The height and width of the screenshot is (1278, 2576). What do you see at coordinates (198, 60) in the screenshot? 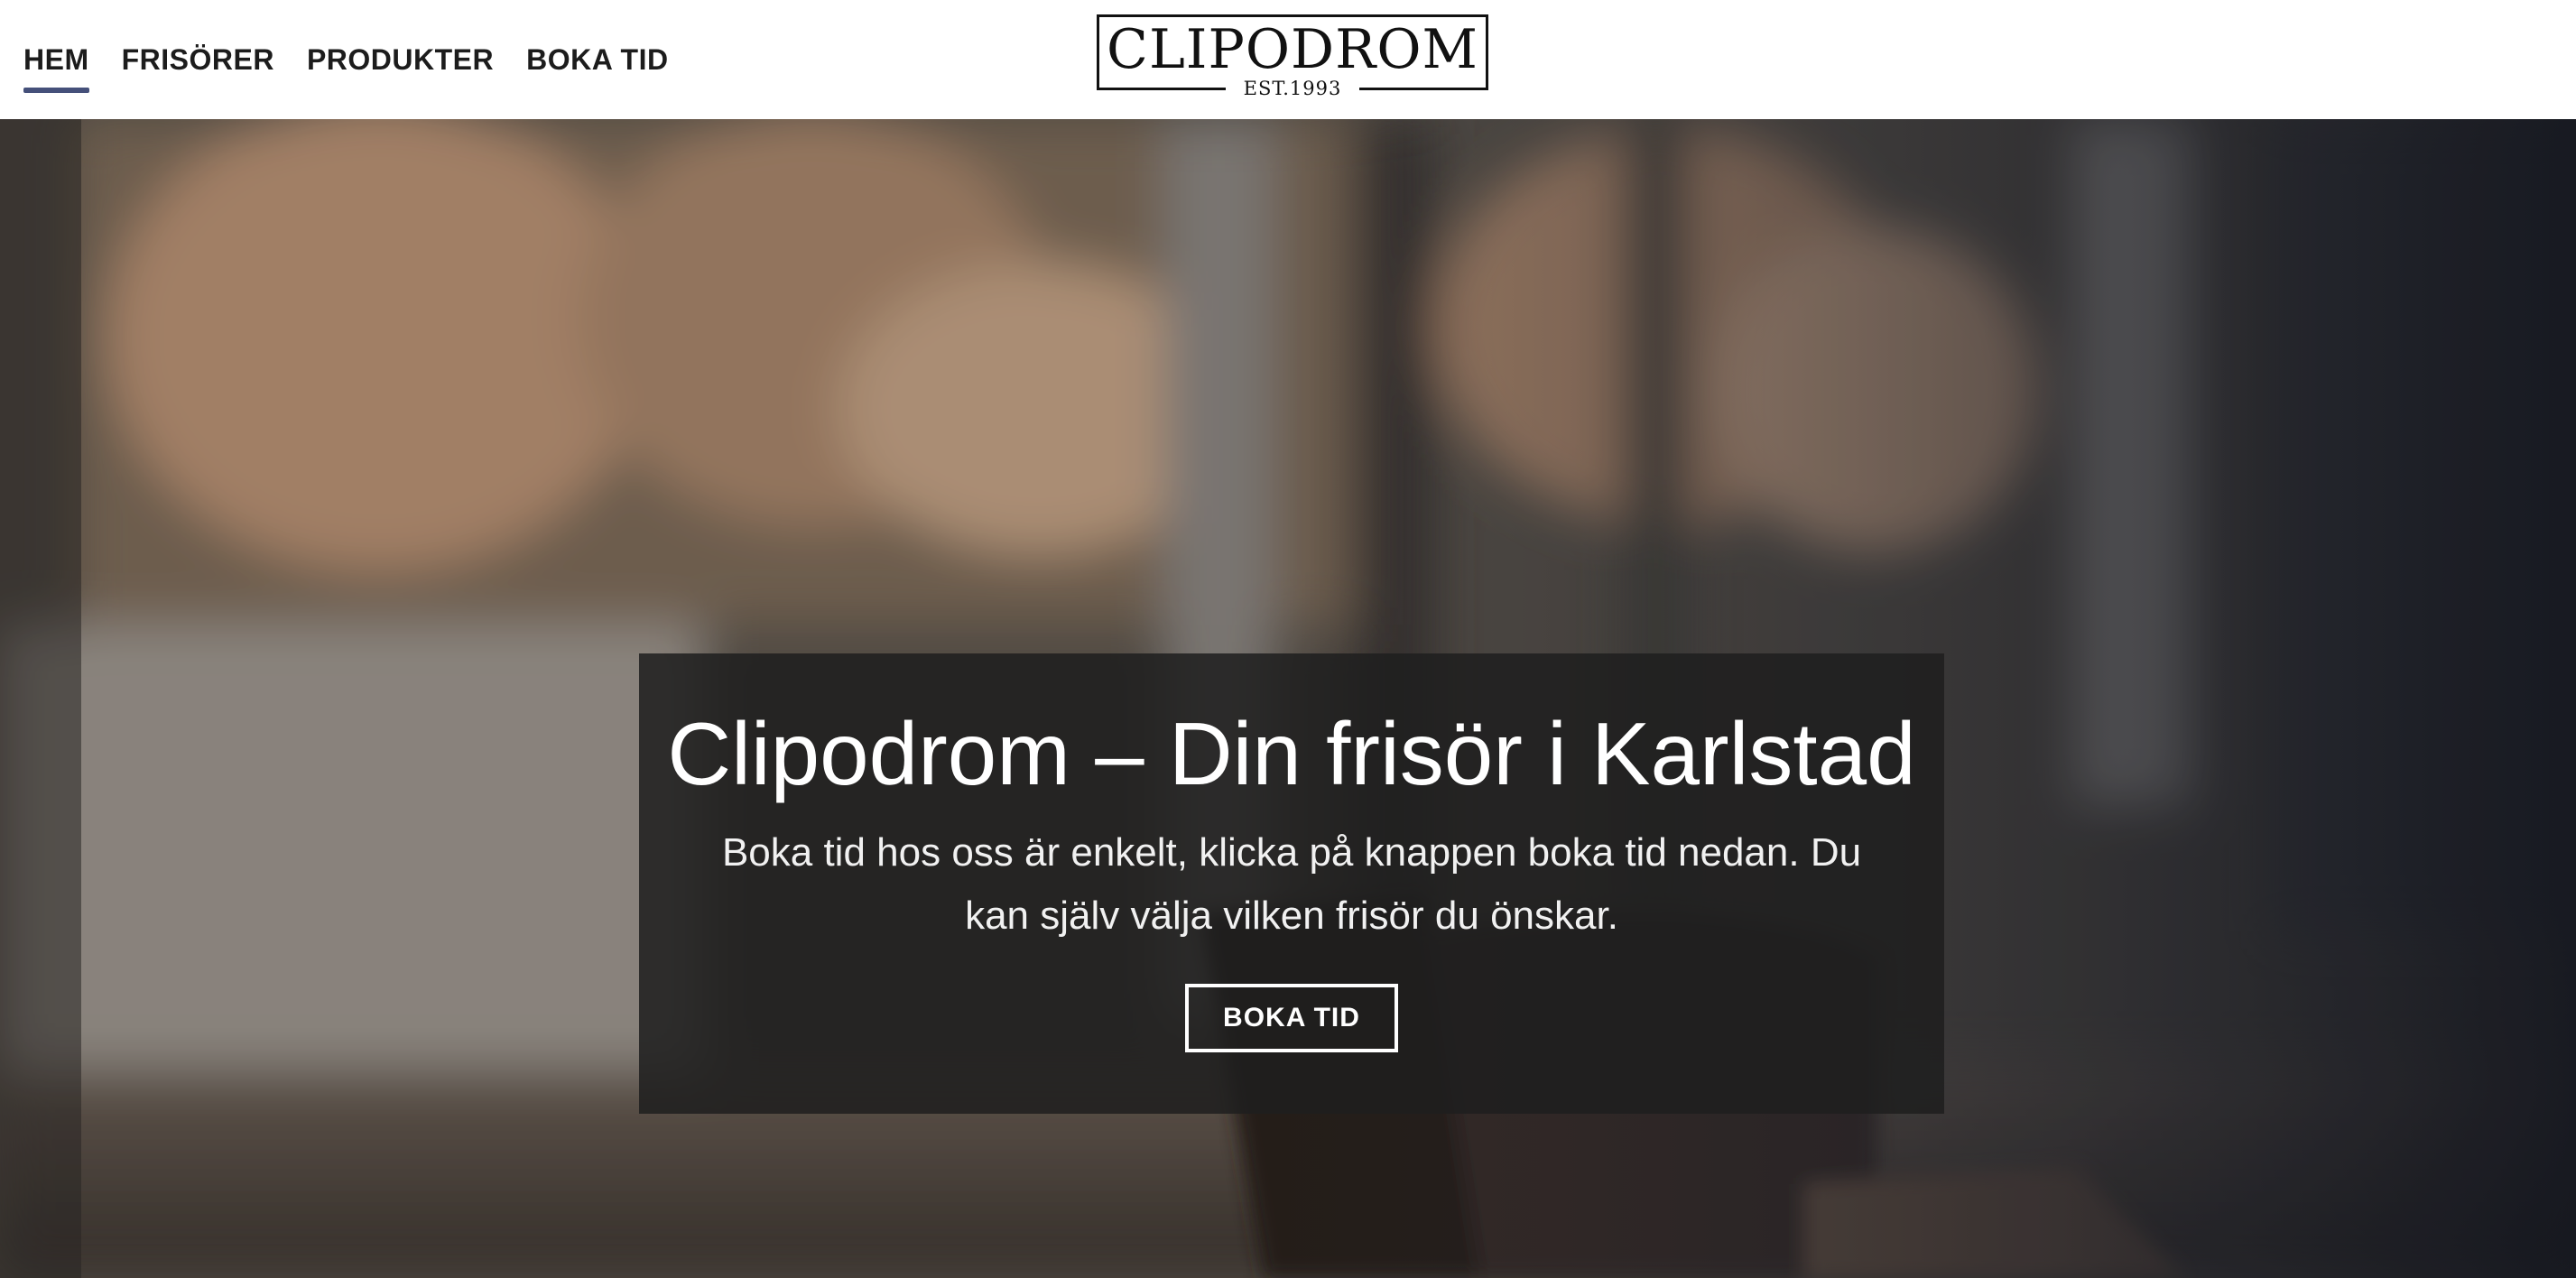
I see `nav-item-frisorer: FRISÖRER` at bounding box center [198, 60].